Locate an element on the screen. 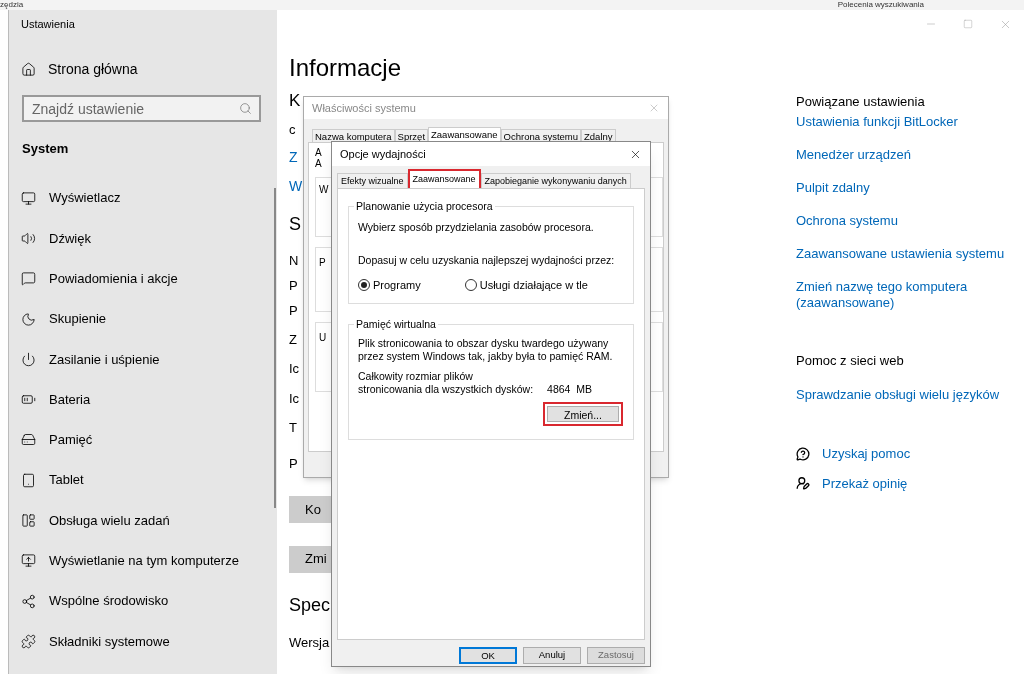 The width and height of the screenshot is (1024, 674). size-value: 4864 MB is located at coordinates (570, 389).